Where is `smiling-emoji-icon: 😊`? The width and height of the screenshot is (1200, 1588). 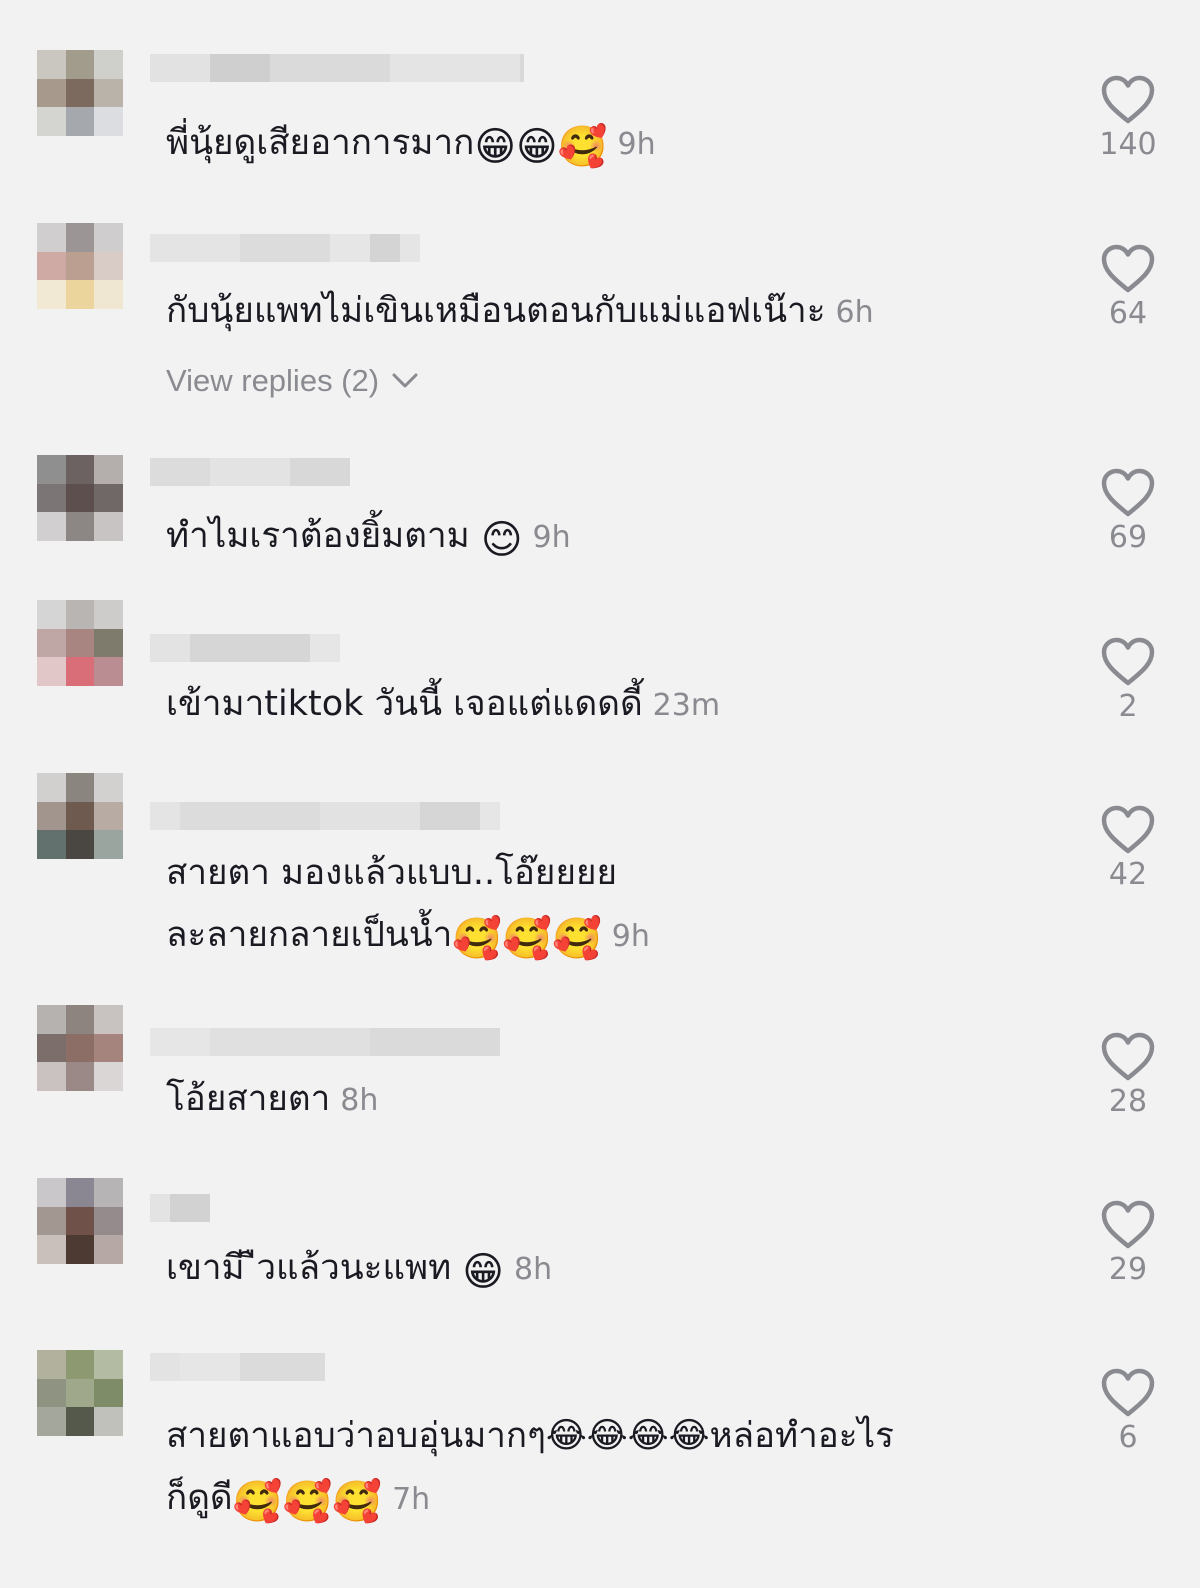 smiling-emoji-icon: 😊 is located at coordinates (501, 540).